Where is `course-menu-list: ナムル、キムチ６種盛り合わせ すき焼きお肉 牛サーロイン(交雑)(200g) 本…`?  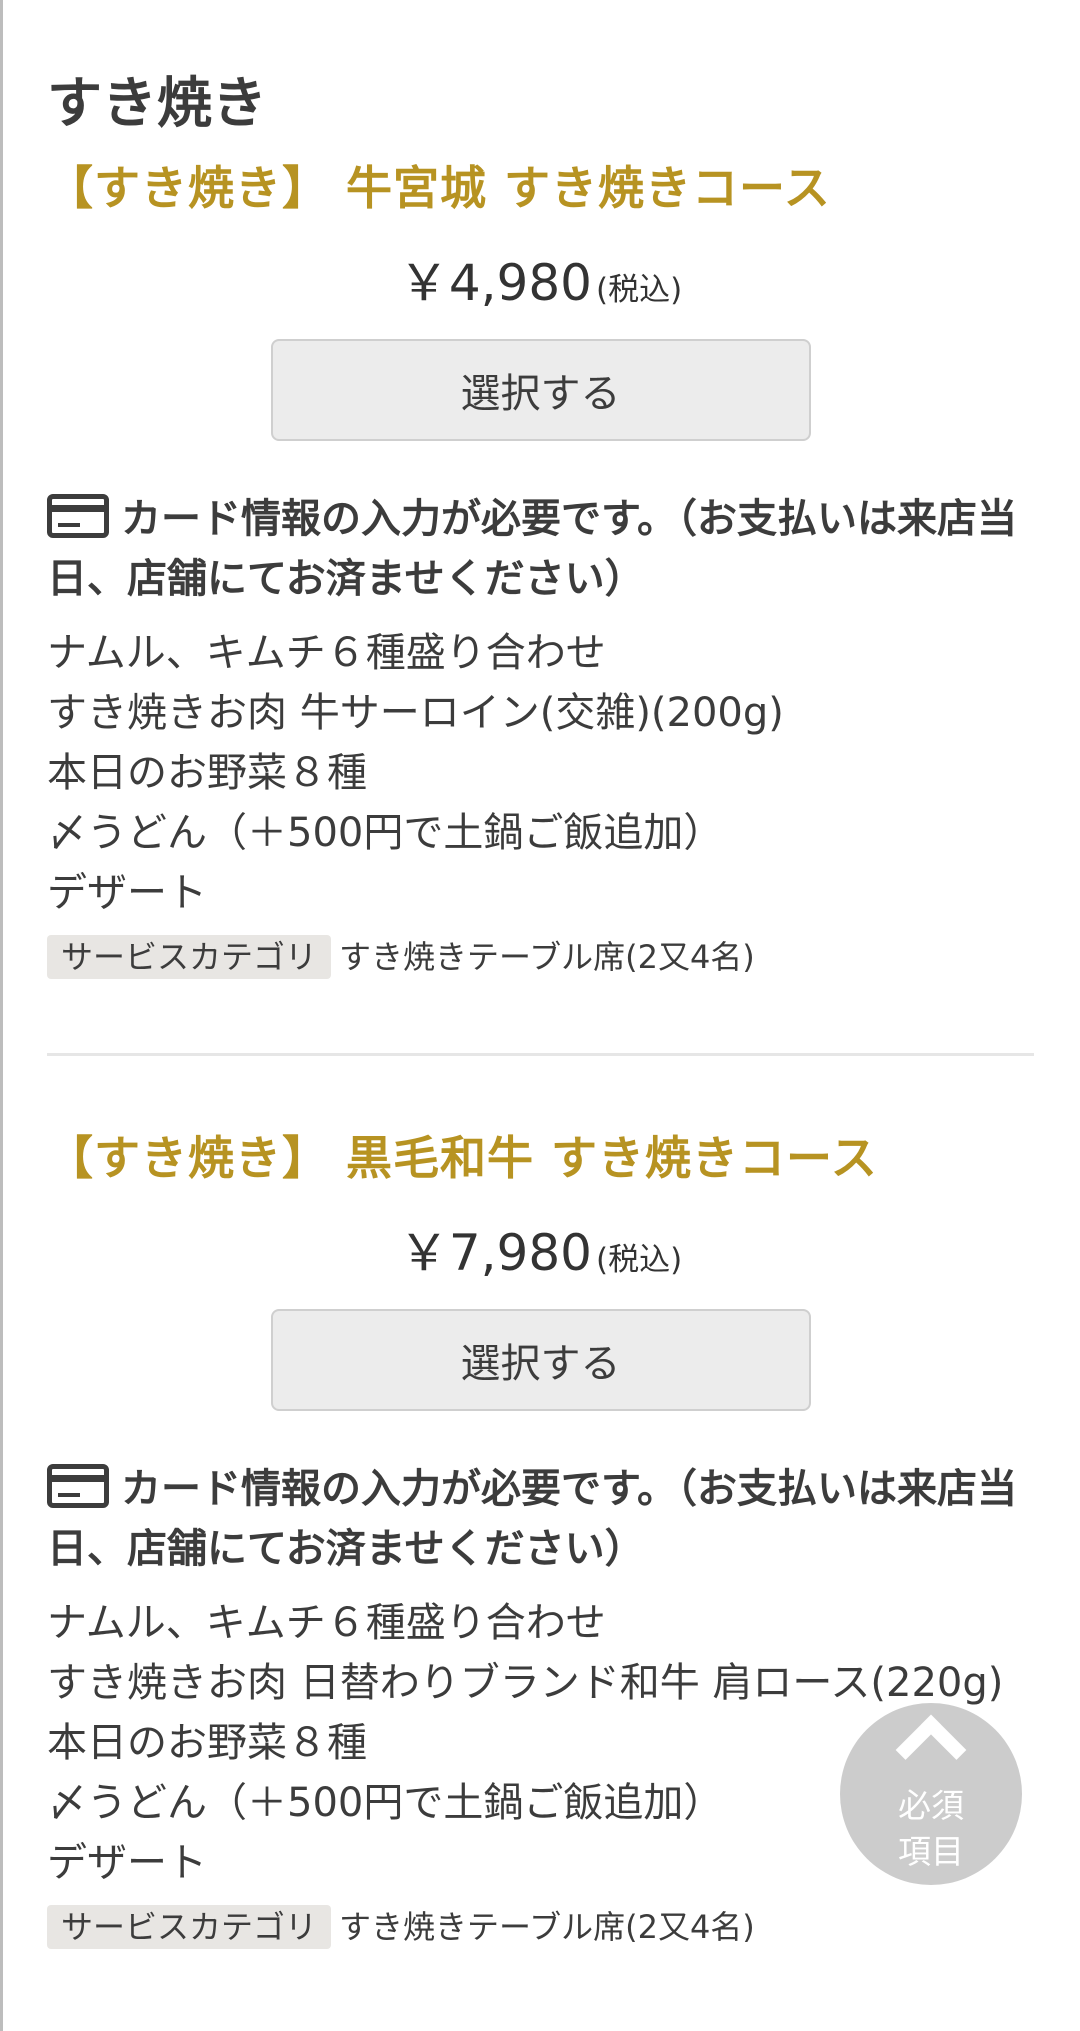
course-menu-list: ナムル、キムチ６種盛り合わせ すき焼きお肉 牛サーロイン(交雑)(200g) 本… is located at coordinates (540, 773).